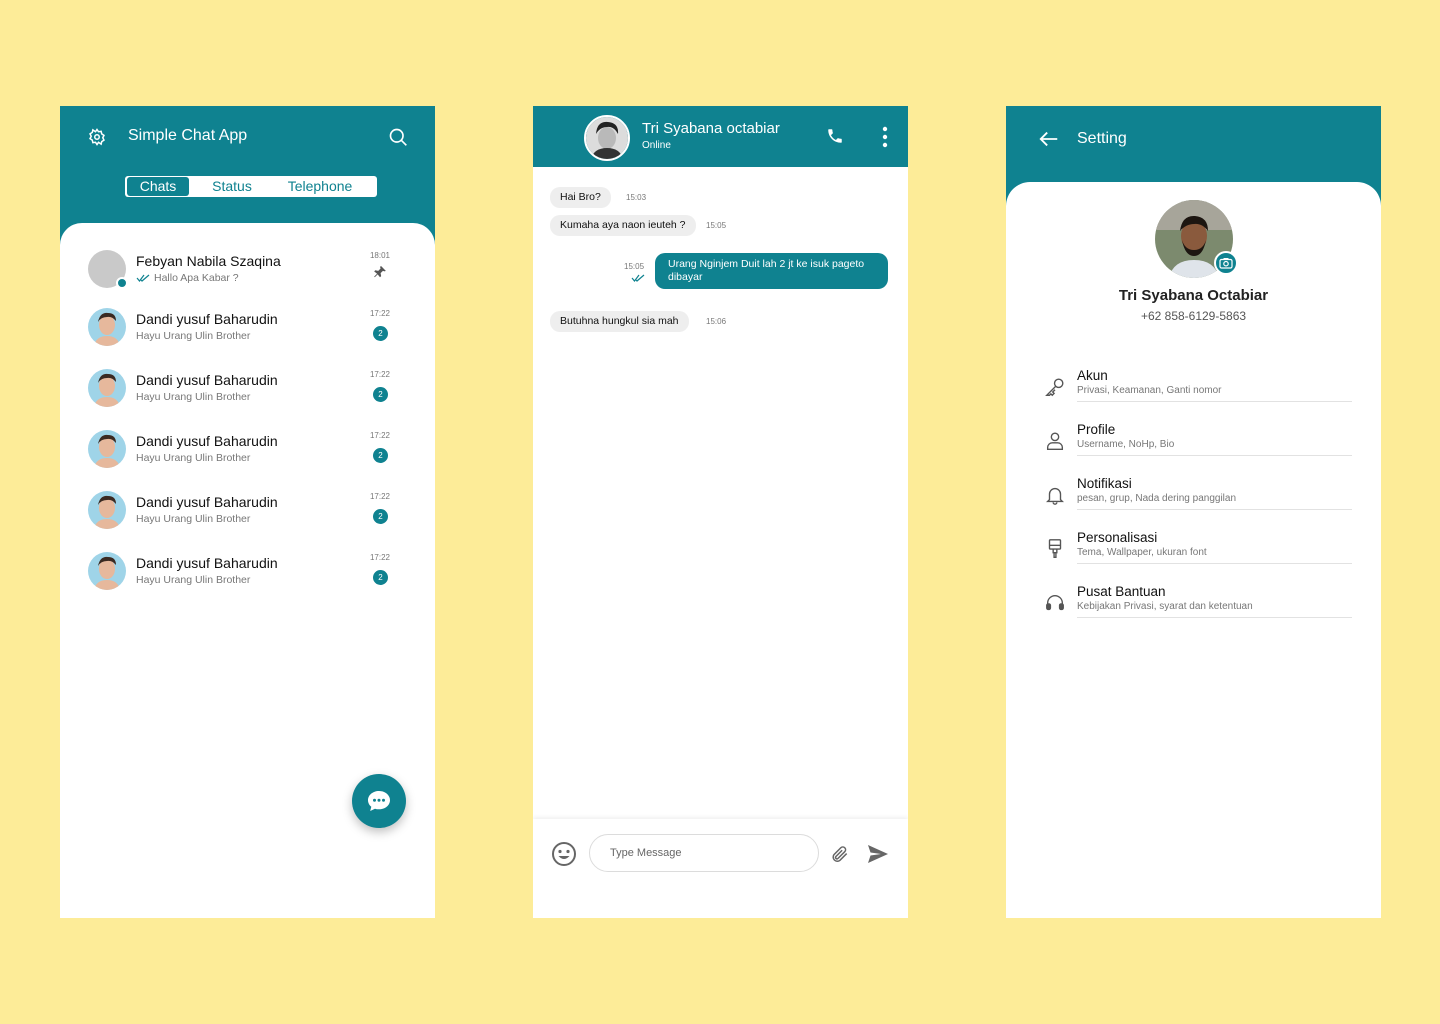 Image resolution: width=1440 pixels, height=1024 pixels. Describe the element at coordinates (1055, 548) in the screenshot. I see `paint-brush-icon` at that location.